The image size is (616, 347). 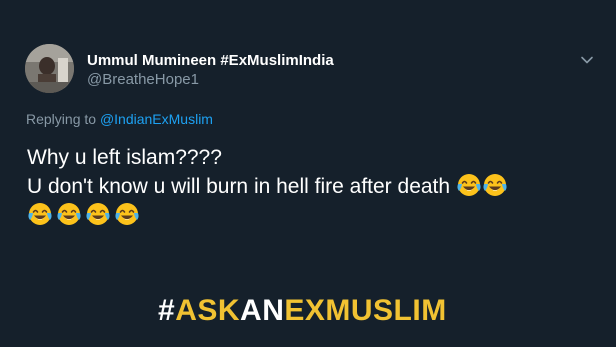 I want to click on avatar, so click(x=49, y=68).